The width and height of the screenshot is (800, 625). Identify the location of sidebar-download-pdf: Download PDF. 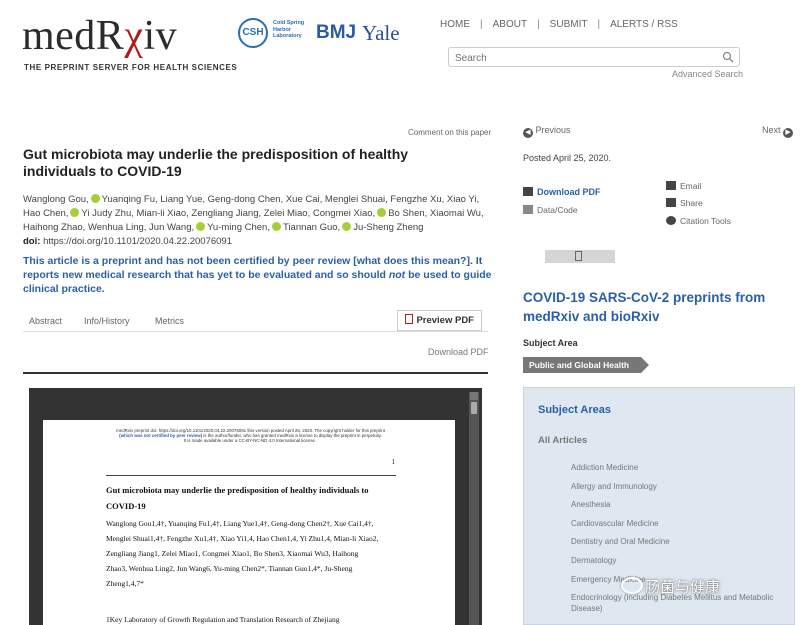
(562, 192).